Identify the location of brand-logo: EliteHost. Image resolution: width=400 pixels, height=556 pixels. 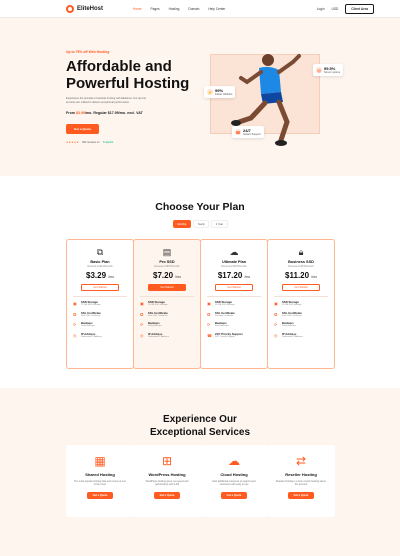
(85, 8).